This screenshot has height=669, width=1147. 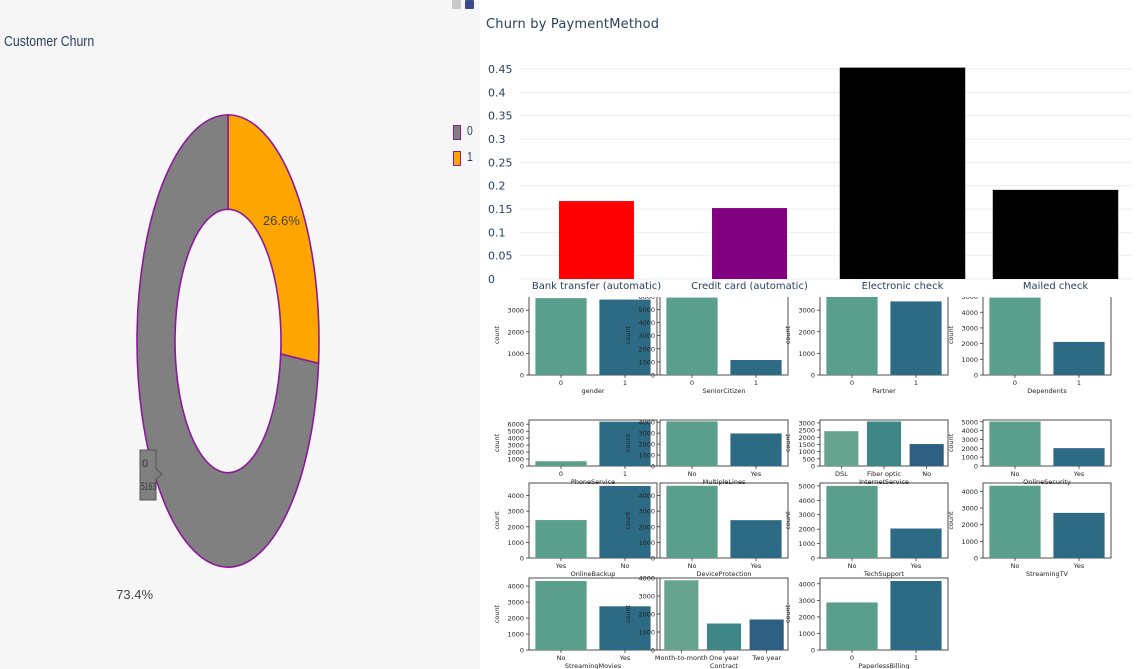 I want to click on x-axis-label: DeviceProtection, so click(x=723, y=574).